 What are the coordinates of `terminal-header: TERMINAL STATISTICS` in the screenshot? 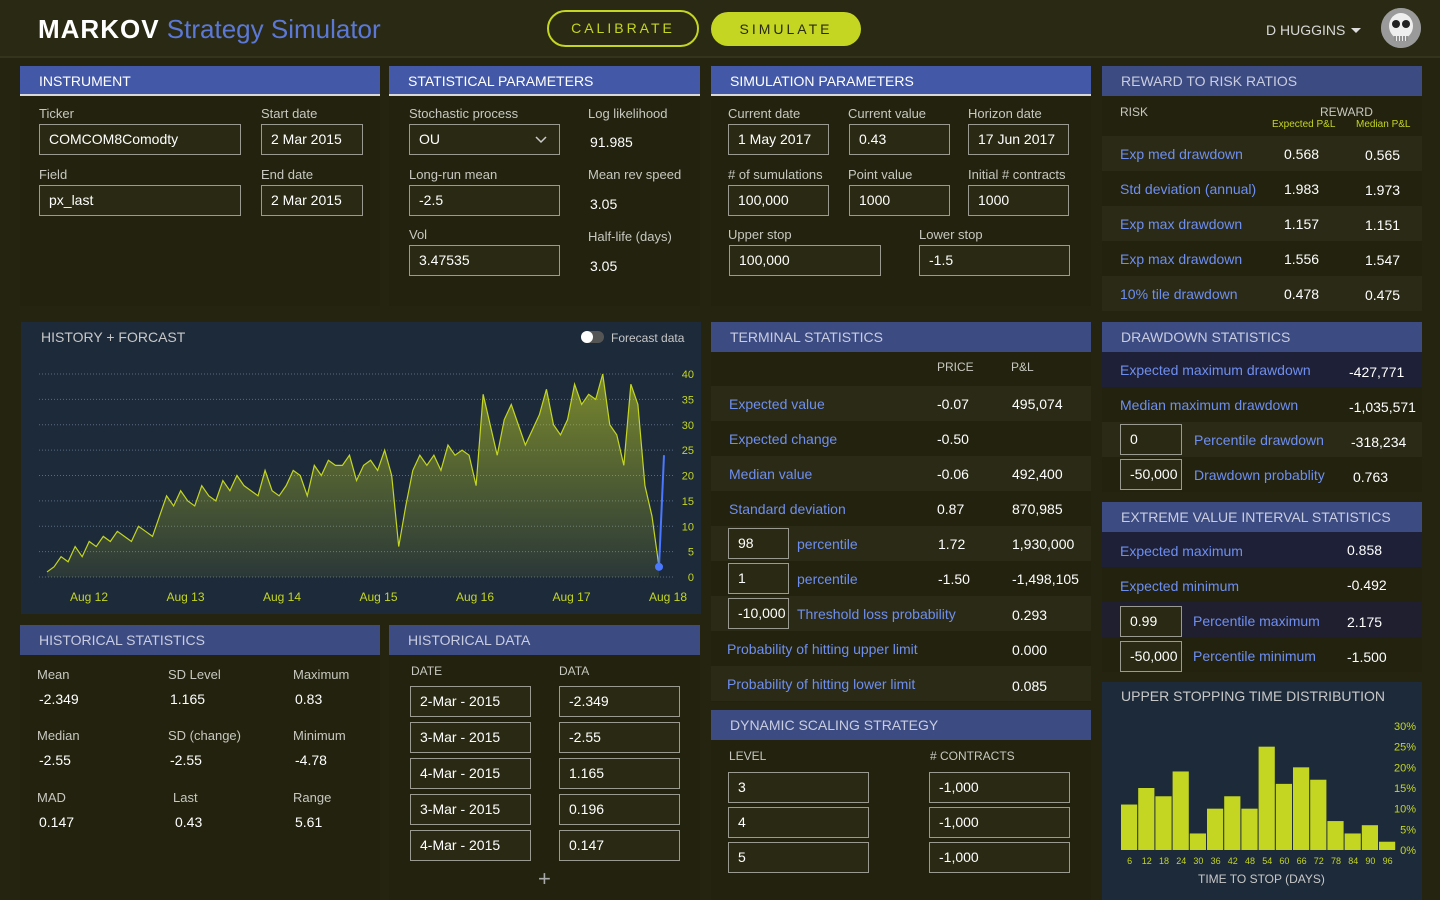 It's located at (901, 337).